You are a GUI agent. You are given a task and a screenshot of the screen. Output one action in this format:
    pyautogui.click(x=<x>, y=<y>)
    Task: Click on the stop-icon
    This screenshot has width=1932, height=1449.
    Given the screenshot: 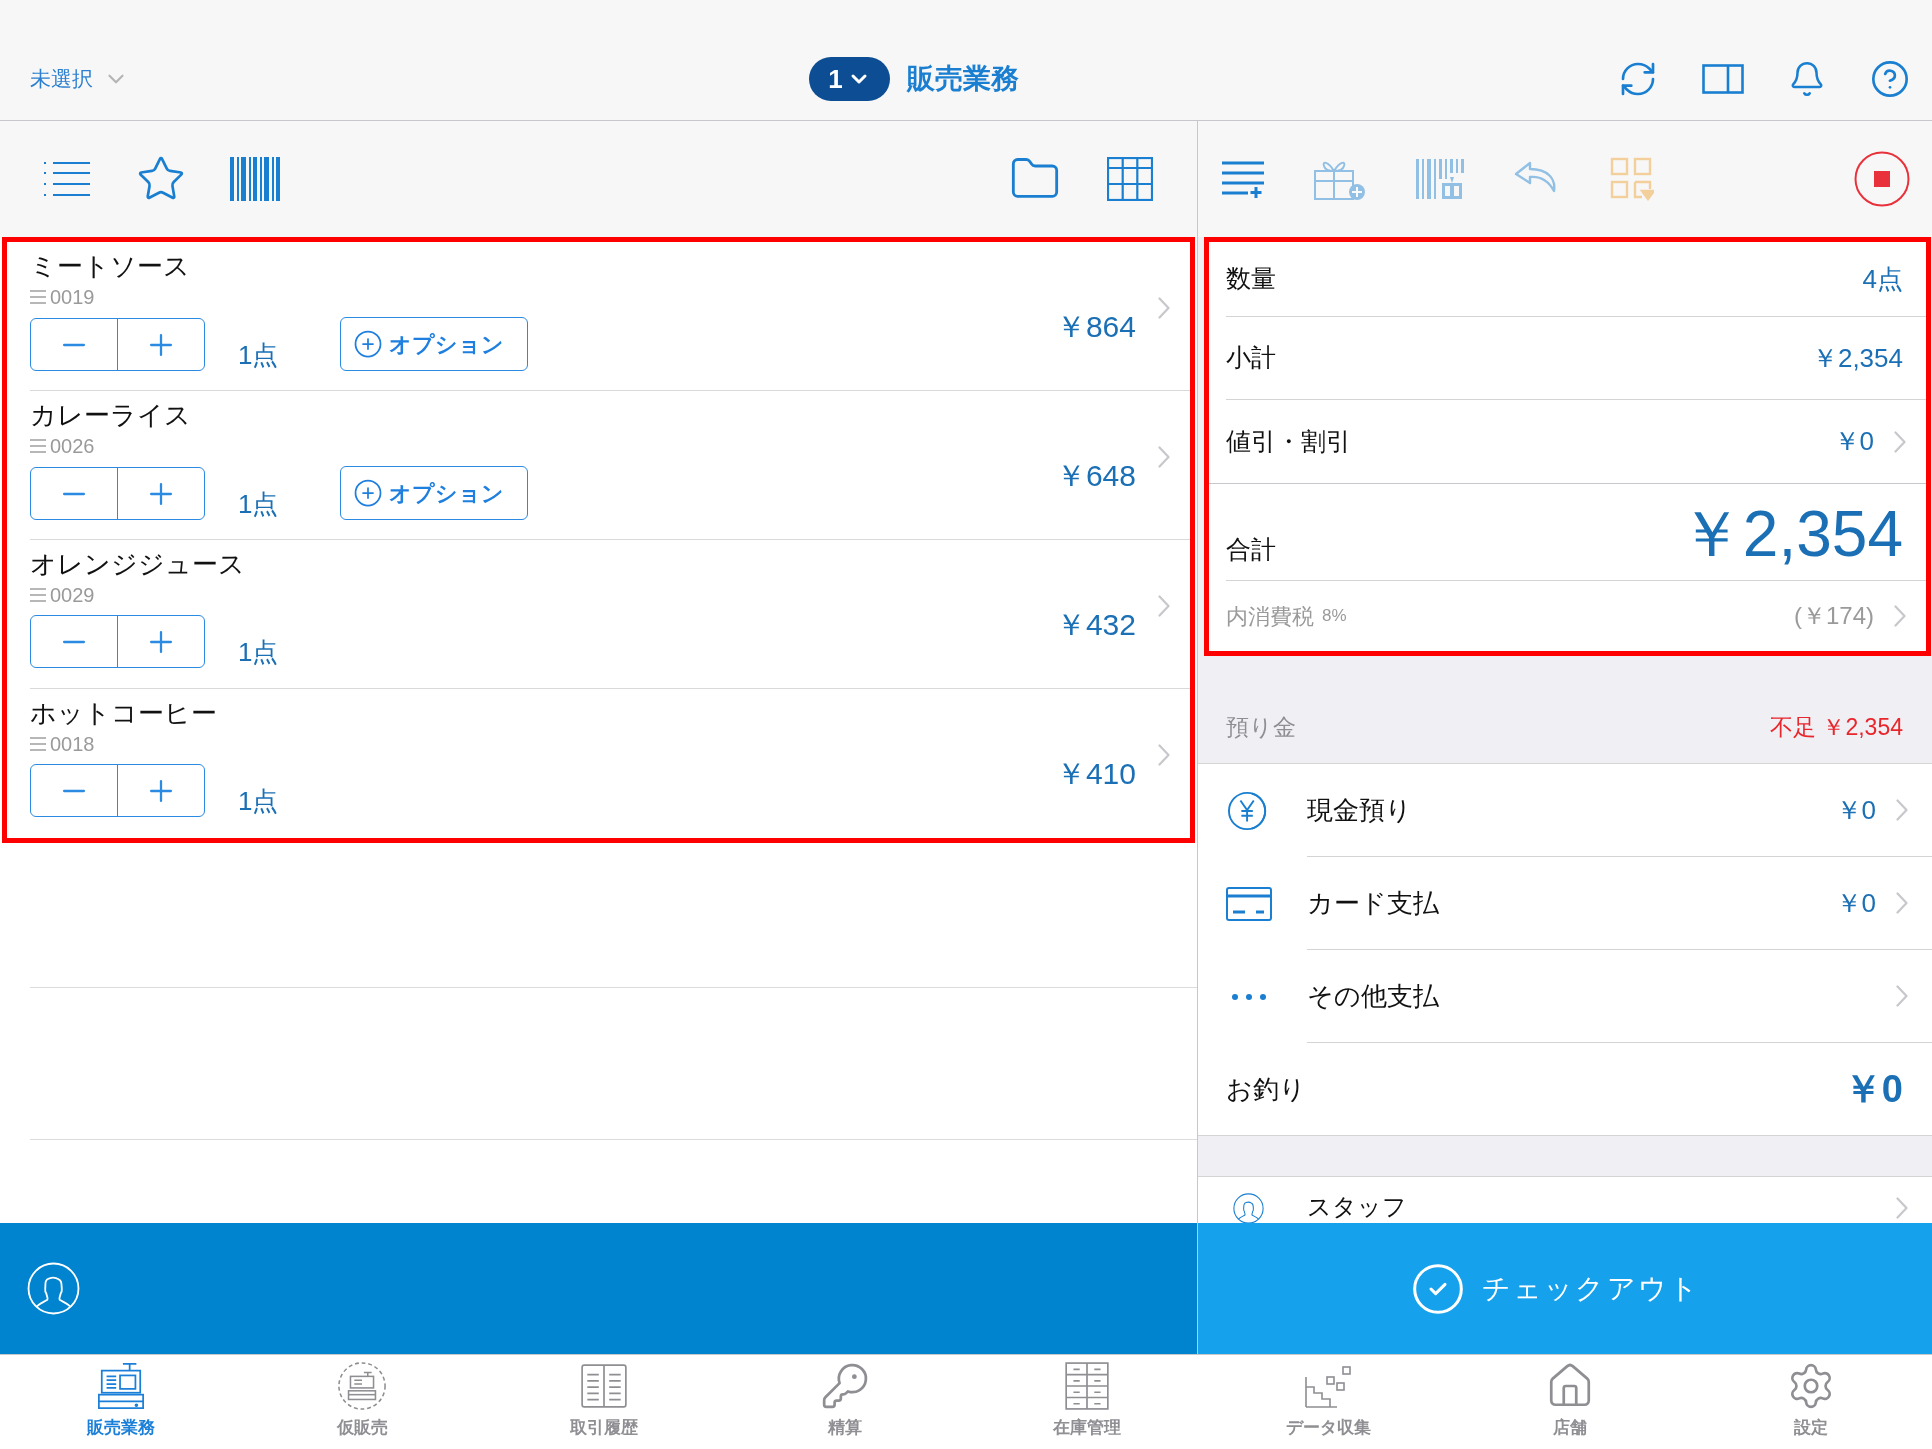 What is the action you would take?
    pyautogui.click(x=1882, y=179)
    